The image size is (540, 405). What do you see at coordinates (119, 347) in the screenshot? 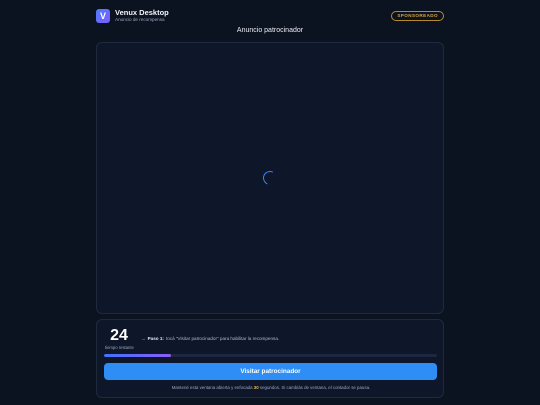
I see `countdown-label: tiempo restante` at bounding box center [119, 347].